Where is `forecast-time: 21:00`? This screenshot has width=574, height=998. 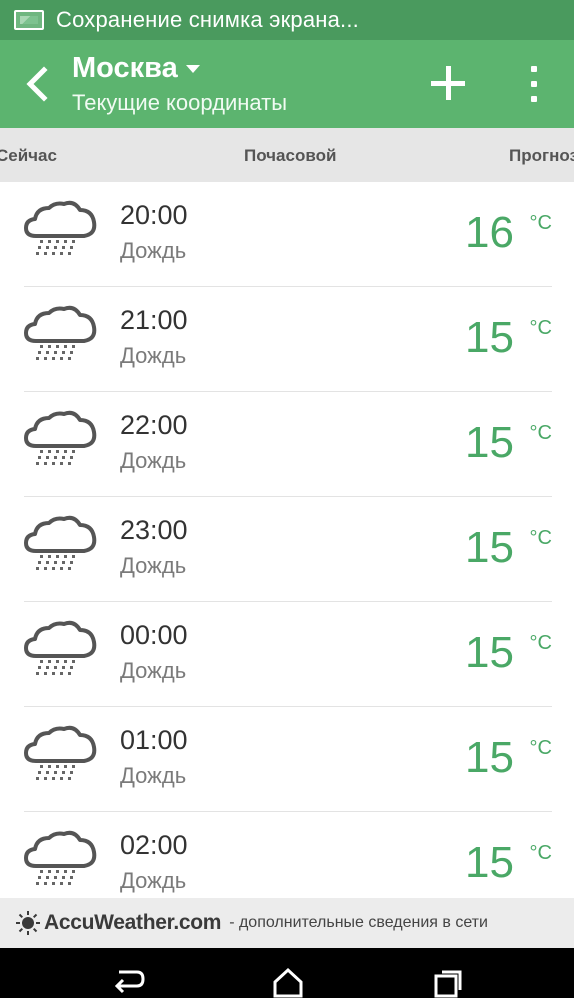 forecast-time: 21:00 is located at coordinates (154, 320).